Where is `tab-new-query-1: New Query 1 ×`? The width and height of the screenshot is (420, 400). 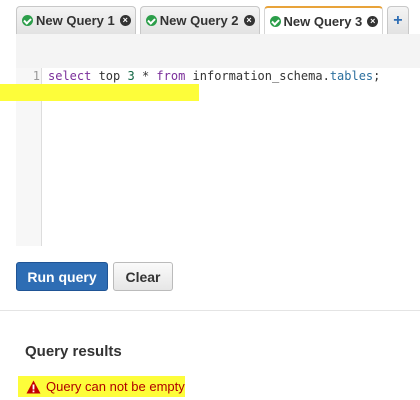
tab-new-query-1: New Query 1 × is located at coordinates (76, 20).